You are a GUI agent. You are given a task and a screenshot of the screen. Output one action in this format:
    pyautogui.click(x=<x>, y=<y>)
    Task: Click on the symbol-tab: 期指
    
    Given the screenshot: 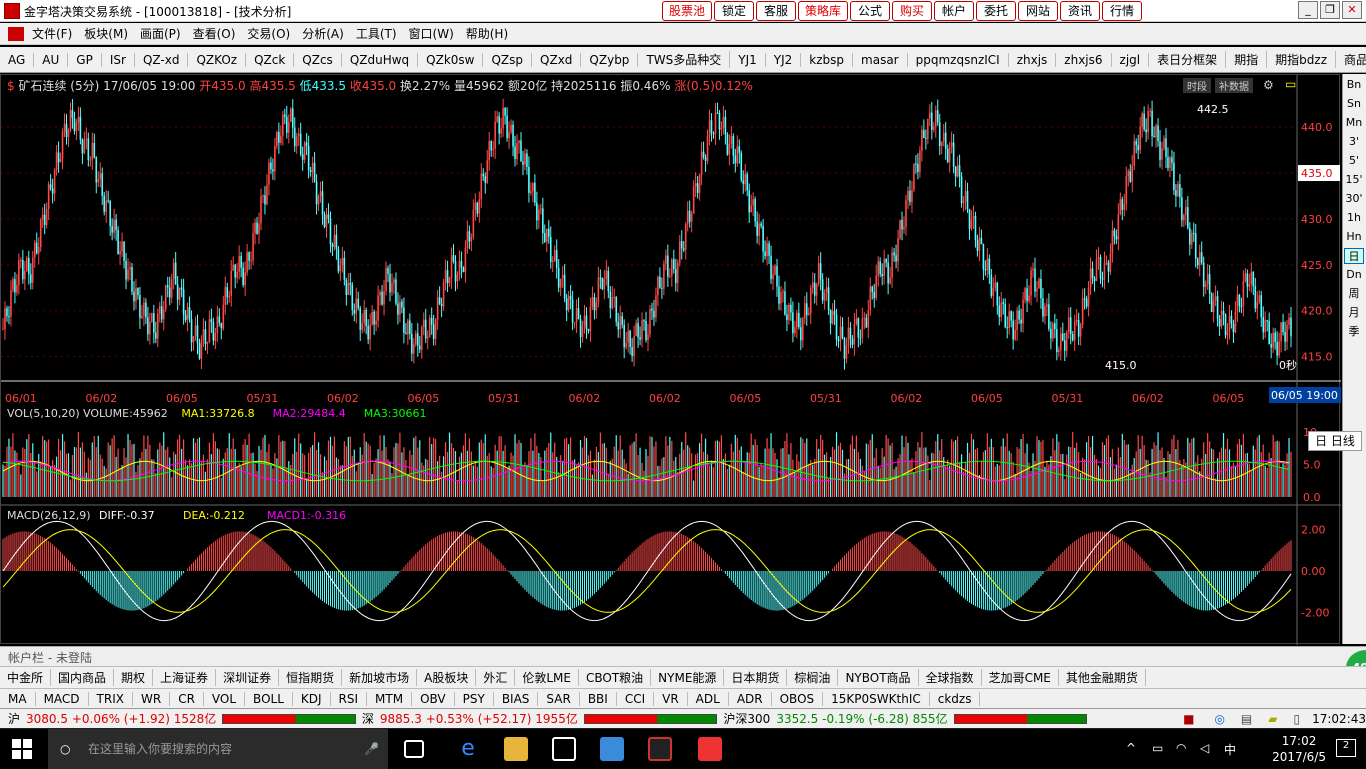 What is the action you would take?
    pyautogui.click(x=1247, y=59)
    